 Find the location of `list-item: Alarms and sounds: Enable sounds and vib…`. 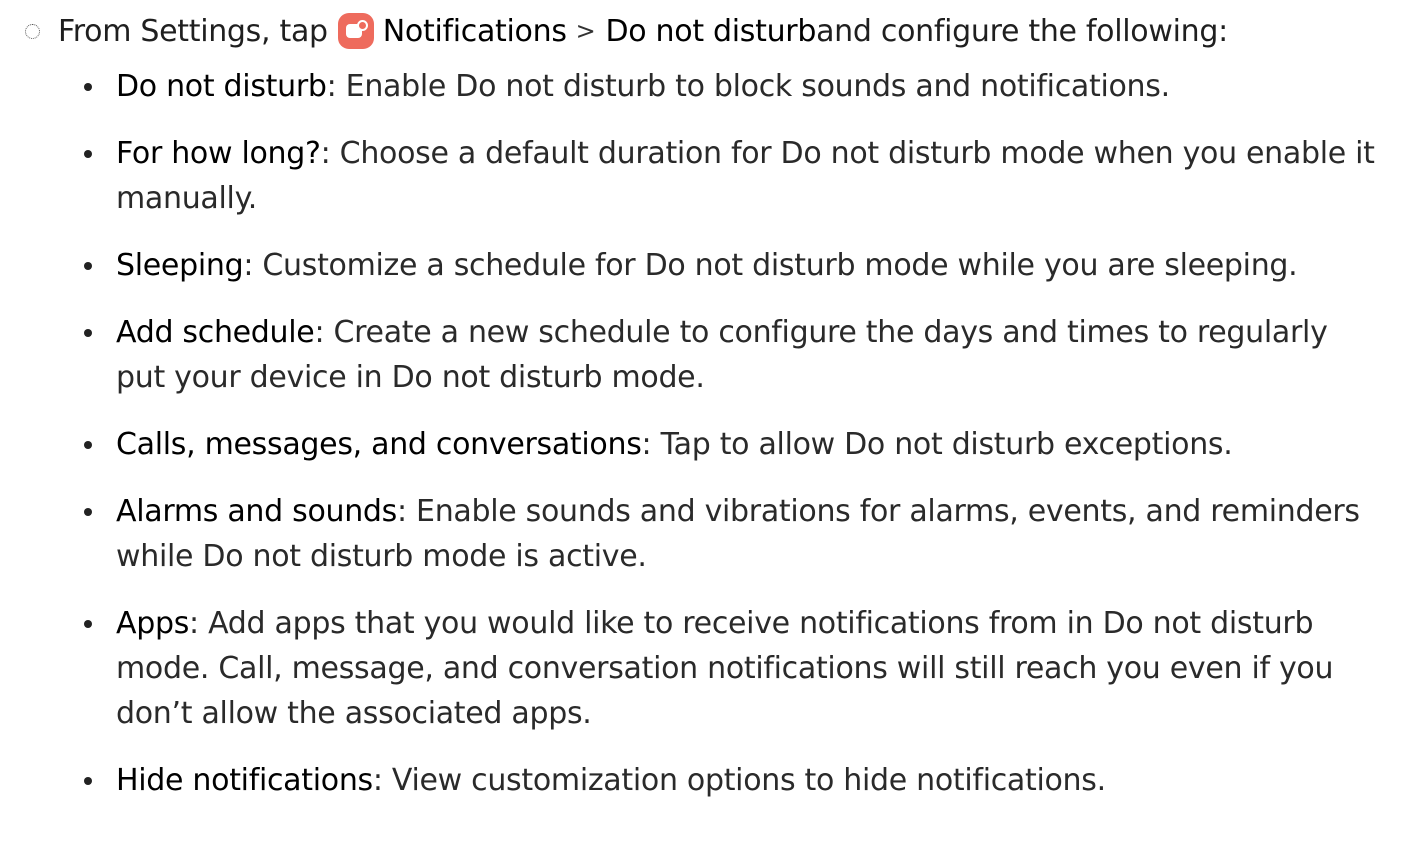

list-item: Alarms and sounds: Enable sounds and vib… is located at coordinates (734, 534).